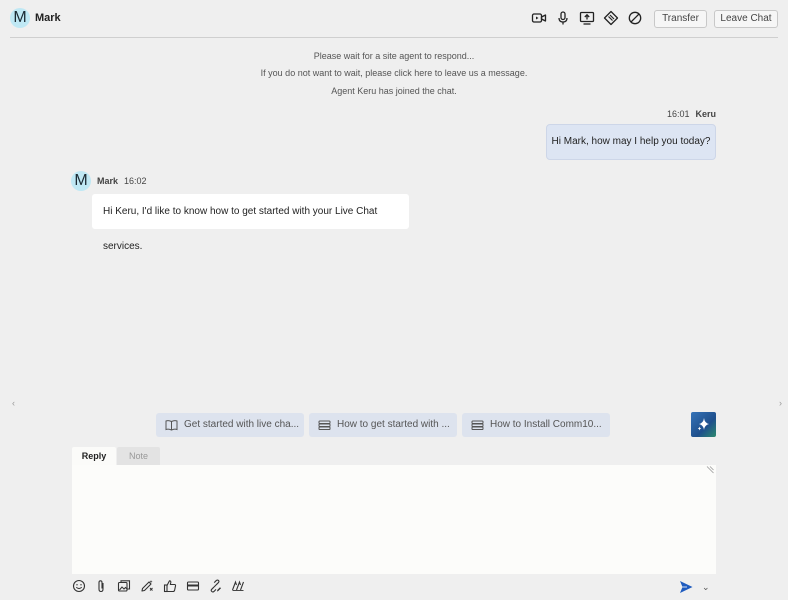 The image size is (788, 600). I want to click on chevron-down-icon: ⌄, so click(706, 587).